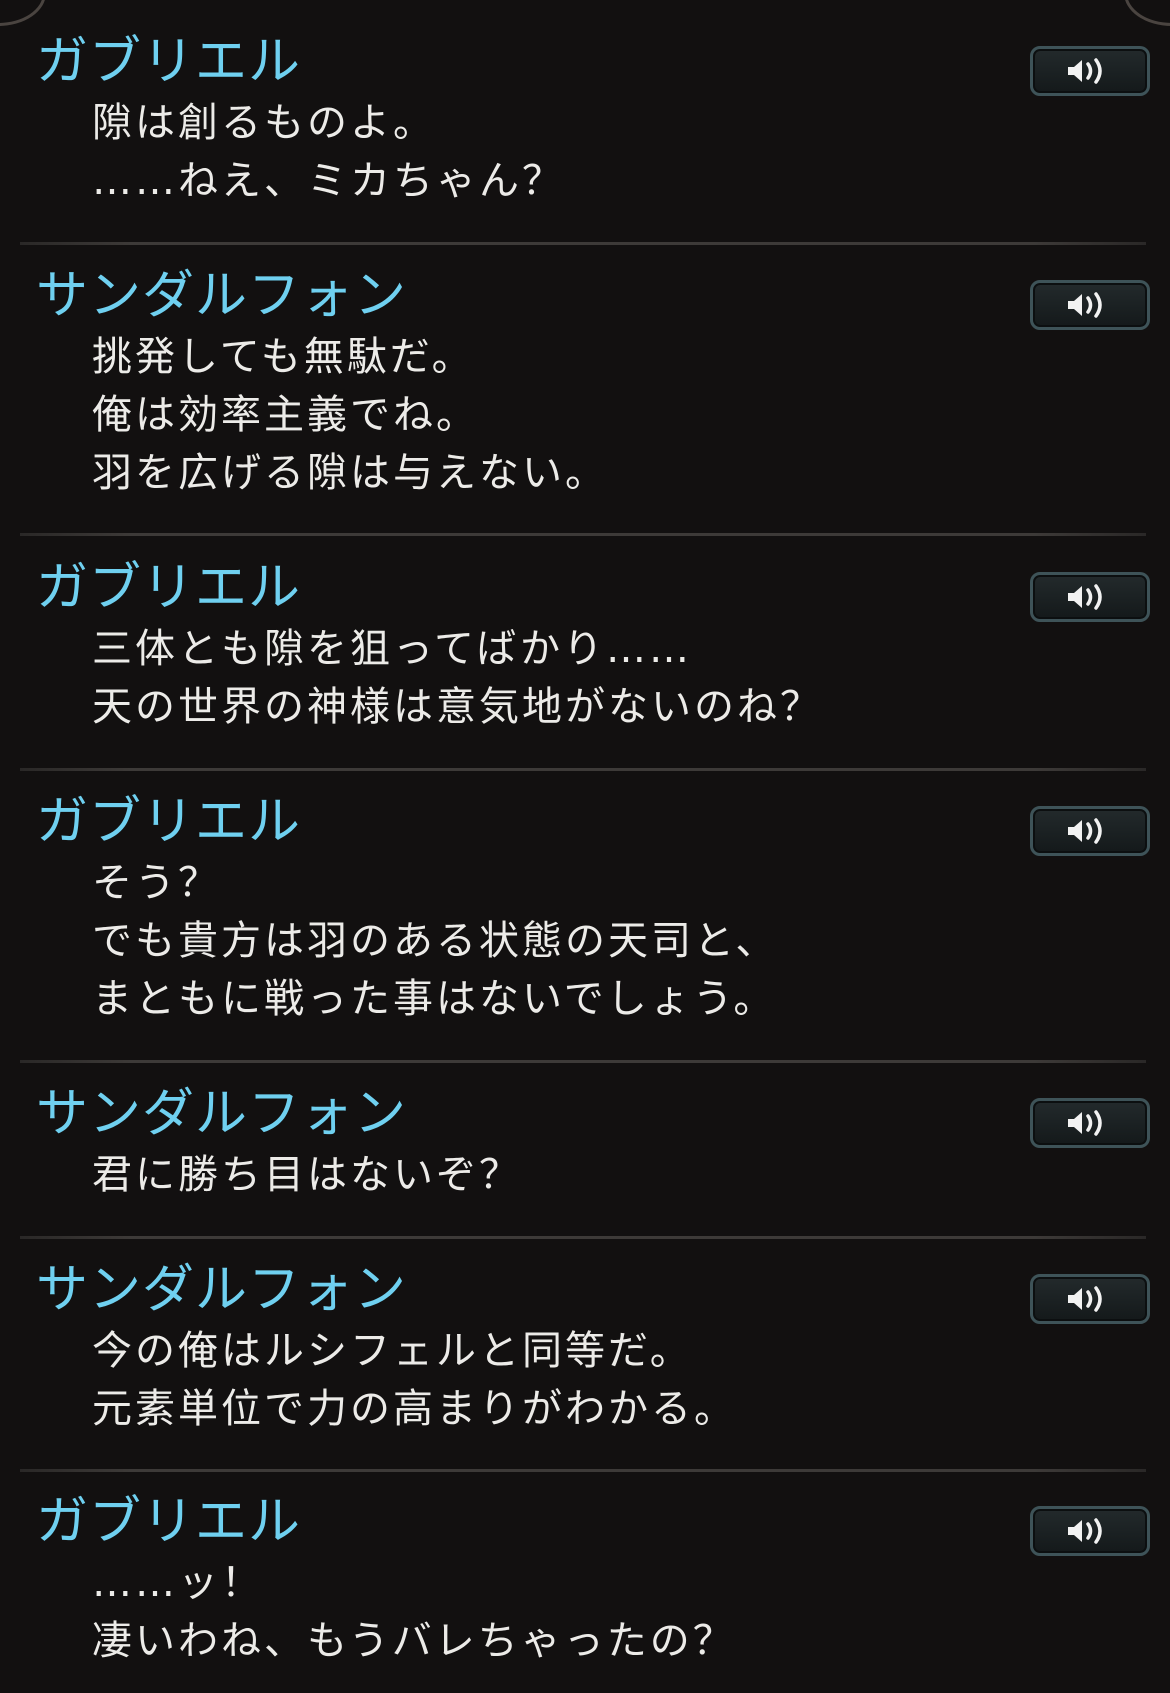  I want to click on dialogue-lines: 今の俺はルシフェルと同等だ。 元素単位で力の高まりがわかる。, so click(414, 1380).